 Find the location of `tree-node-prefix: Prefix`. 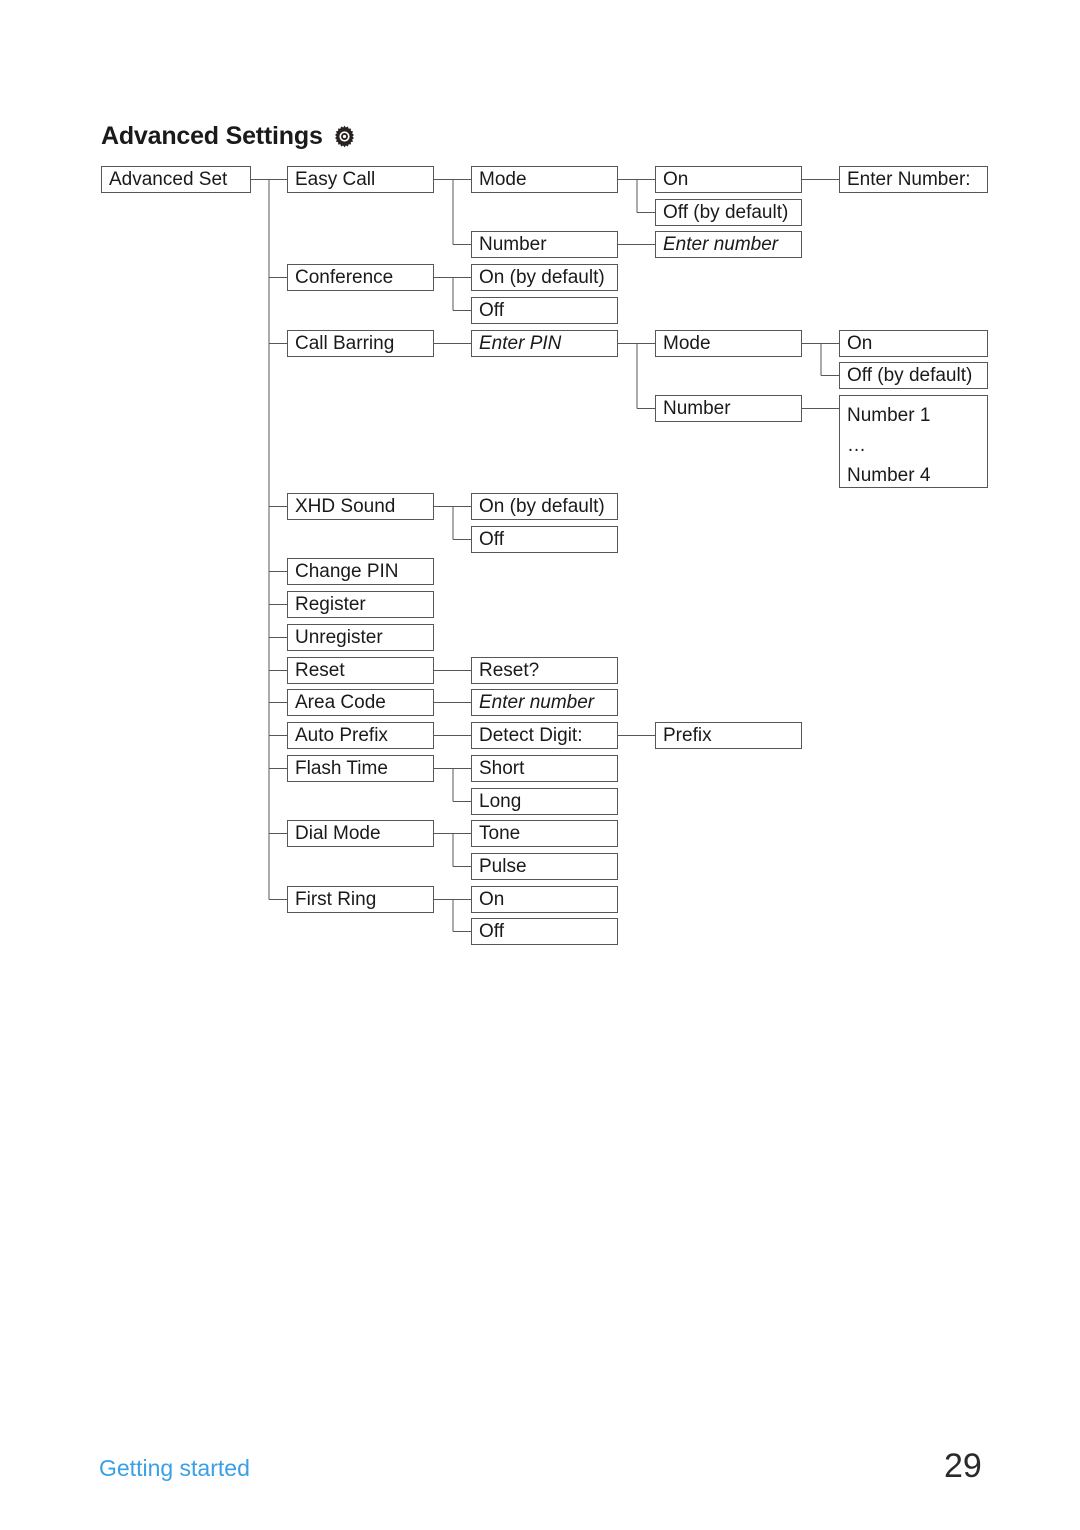

tree-node-prefix: Prefix is located at coordinates (728, 735).